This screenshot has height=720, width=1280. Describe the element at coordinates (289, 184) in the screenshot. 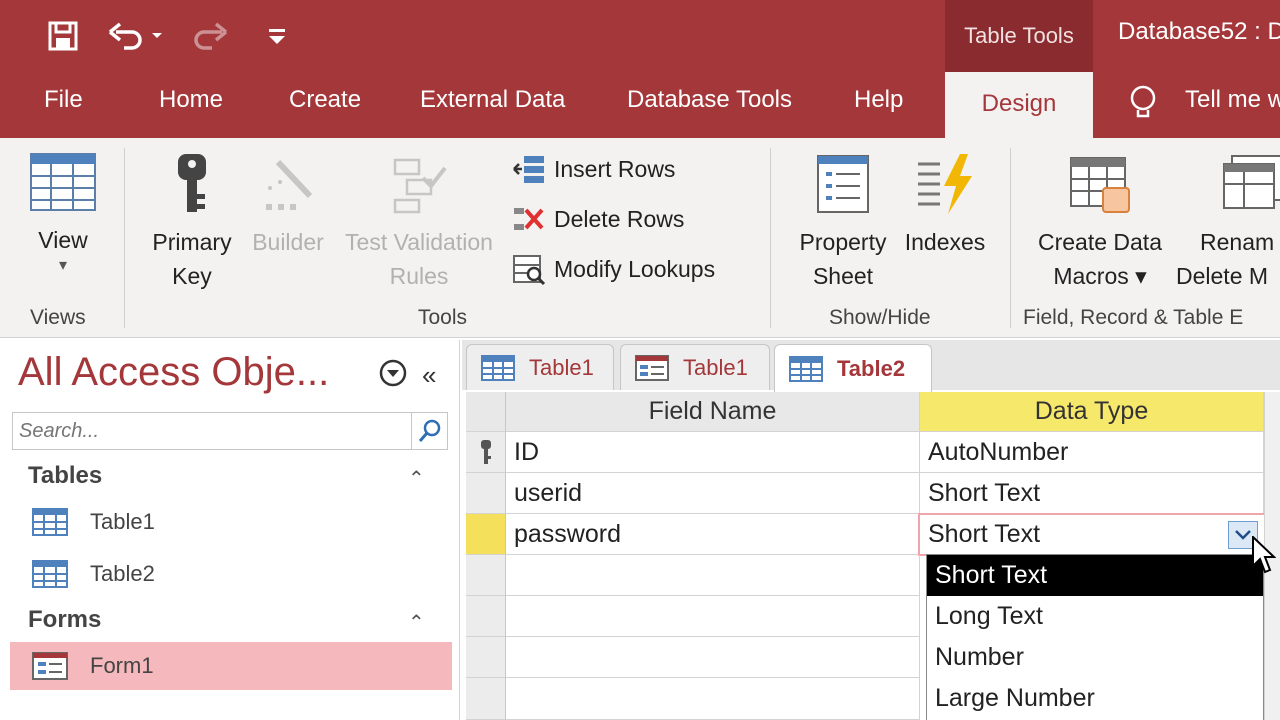

I see `magic-wand-icon` at that location.